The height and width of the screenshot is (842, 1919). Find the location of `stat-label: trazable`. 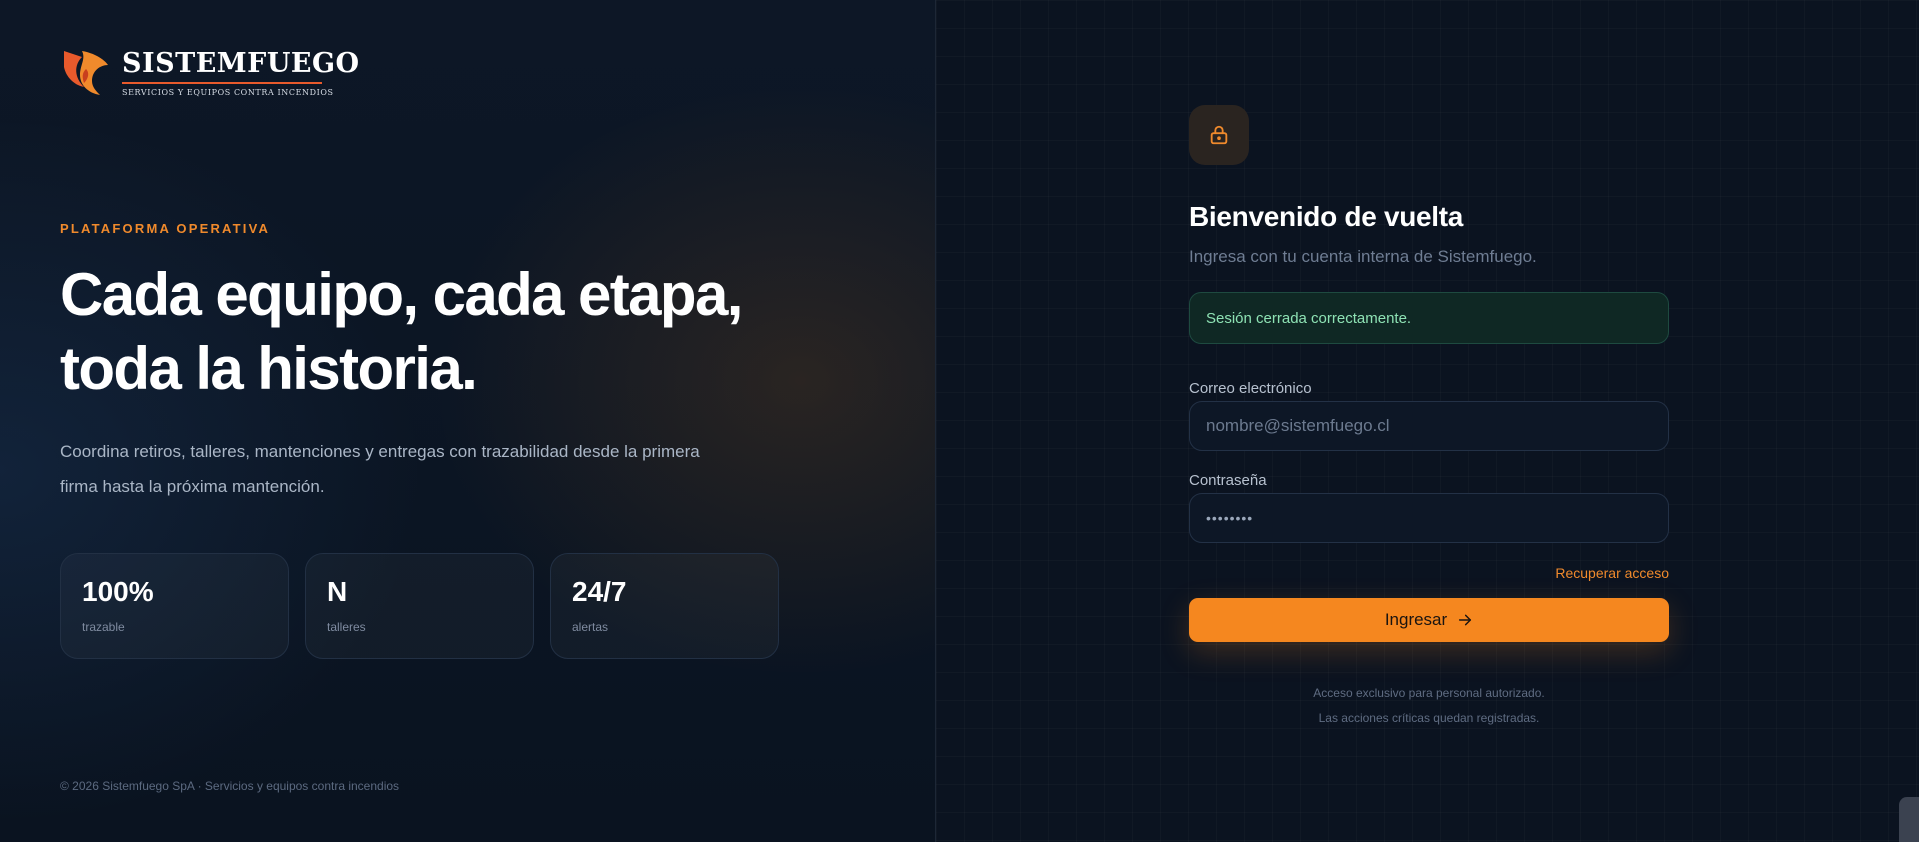

stat-label: trazable is located at coordinates (103, 627).